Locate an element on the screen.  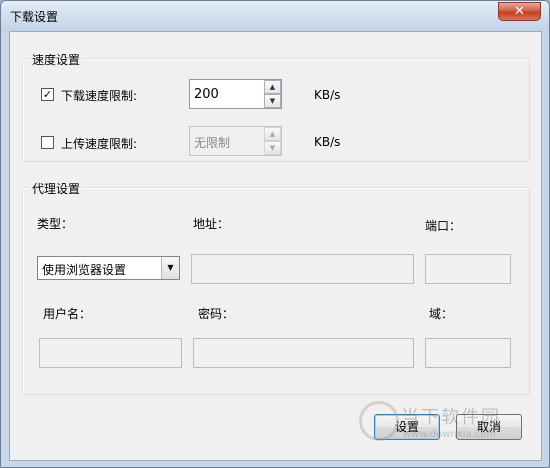
proxy-port-field is located at coordinates (468, 269).